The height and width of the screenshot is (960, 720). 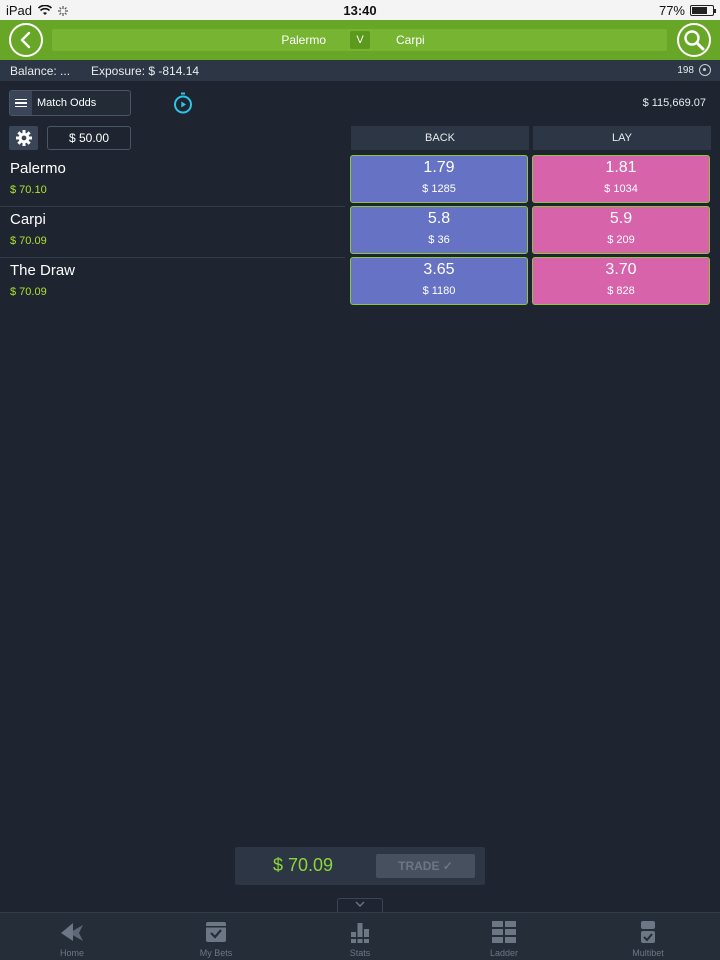 What do you see at coordinates (439, 167) in the screenshot?
I see `back-odds: 1.79` at bounding box center [439, 167].